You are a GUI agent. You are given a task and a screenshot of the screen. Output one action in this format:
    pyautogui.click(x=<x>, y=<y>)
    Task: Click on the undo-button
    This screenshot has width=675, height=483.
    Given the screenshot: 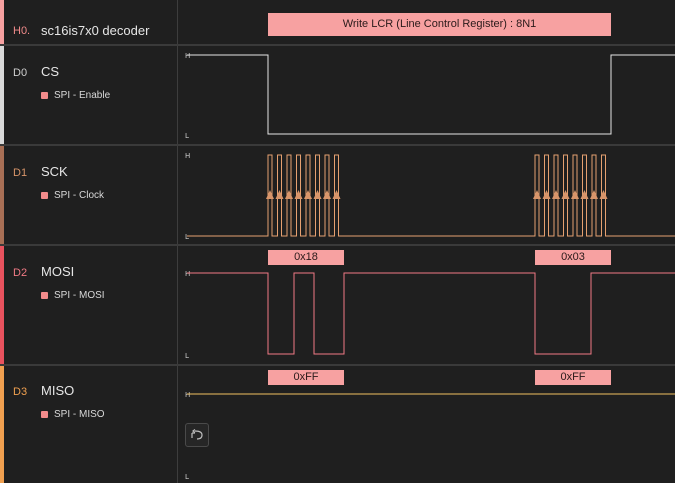 What is the action you would take?
    pyautogui.click(x=197, y=435)
    